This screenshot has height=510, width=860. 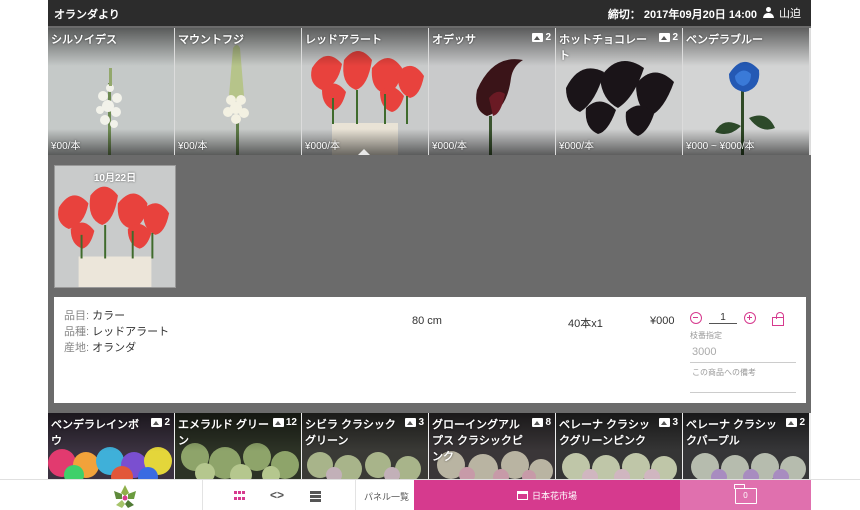 What do you see at coordinates (743, 318) in the screenshot?
I see `quantity-stepper: 1` at bounding box center [743, 318].